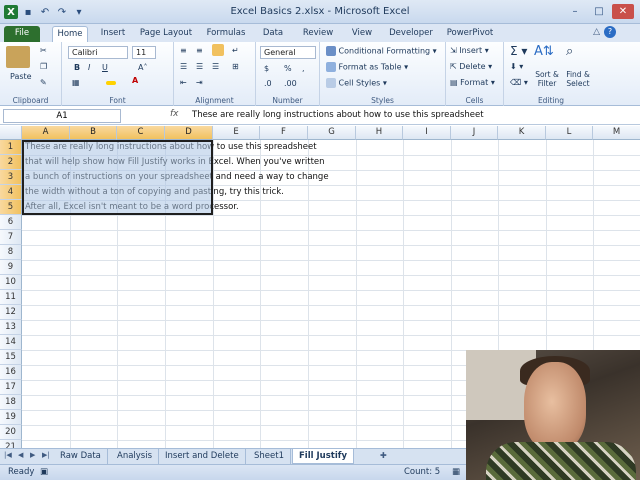 This screenshot has width=640, height=480. Describe the element at coordinates (183, 82) in the screenshot. I see `decrease-indent-icon: ⇤` at that location.